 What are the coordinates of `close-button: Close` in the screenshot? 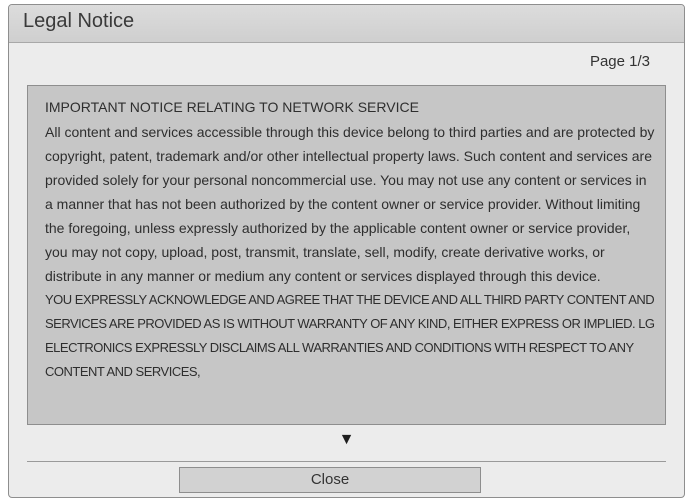 It's located at (330, 480).